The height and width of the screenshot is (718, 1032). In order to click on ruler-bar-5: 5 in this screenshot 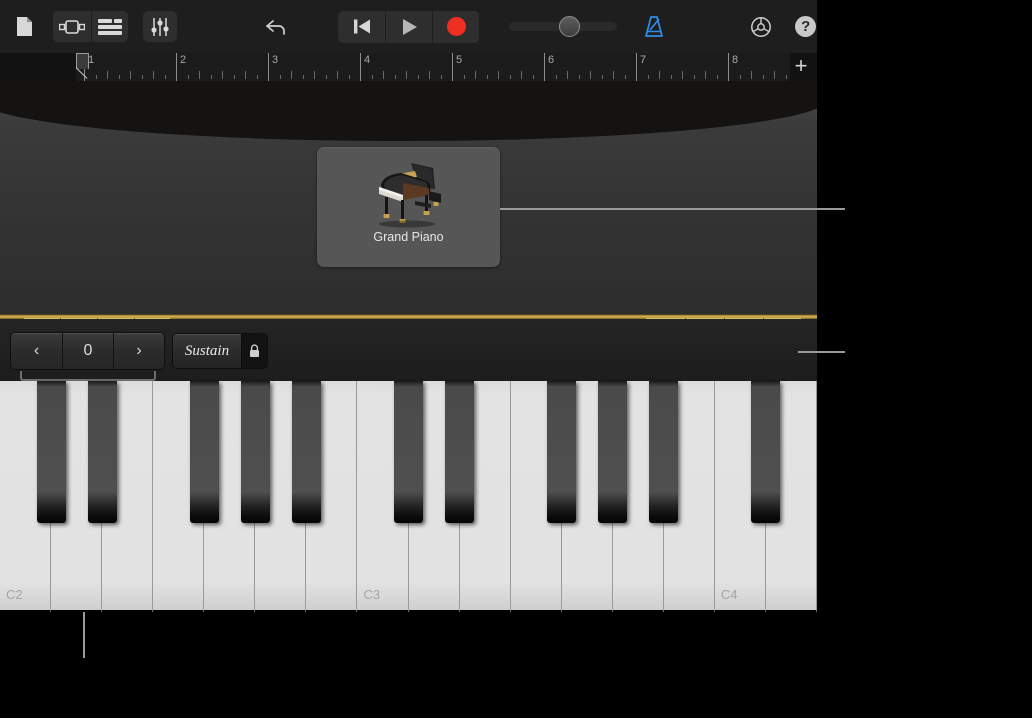, I will do `click(457, 67)`.